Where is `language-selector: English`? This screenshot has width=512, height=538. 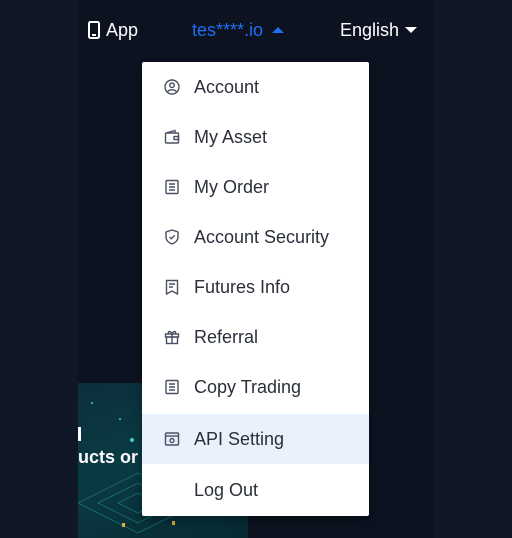 language-selector: English is located at coordinates (379, 30).